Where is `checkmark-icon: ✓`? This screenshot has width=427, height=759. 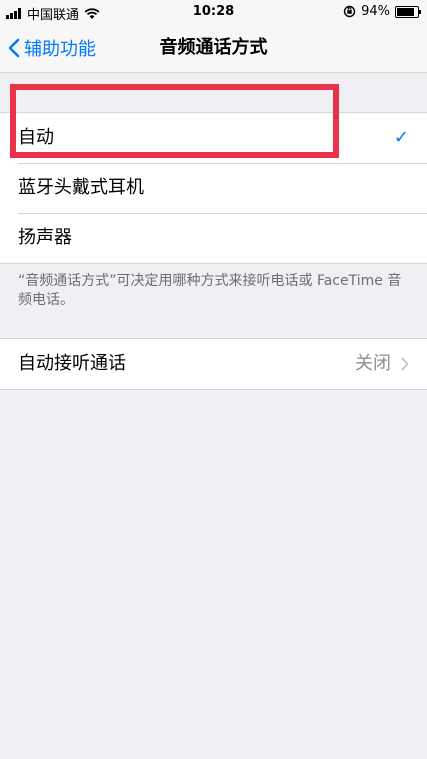 checkmark-icon: ✓ is located at coordinates (401, 137).